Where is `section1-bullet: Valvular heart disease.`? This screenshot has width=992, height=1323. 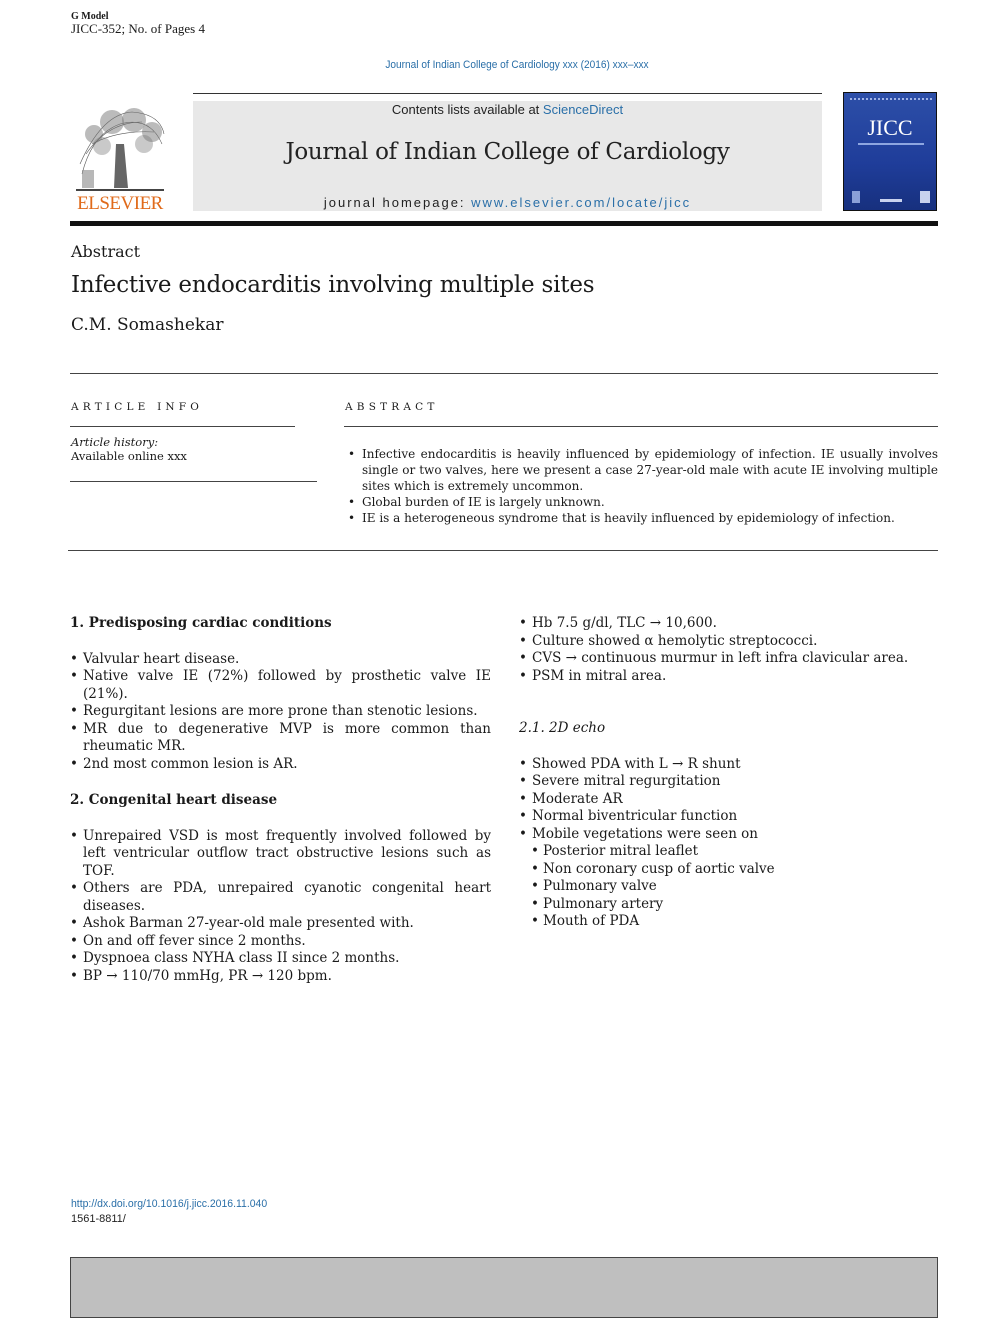 section1-bullet: Valvular heart disease. is located at coordinates (280, 660).